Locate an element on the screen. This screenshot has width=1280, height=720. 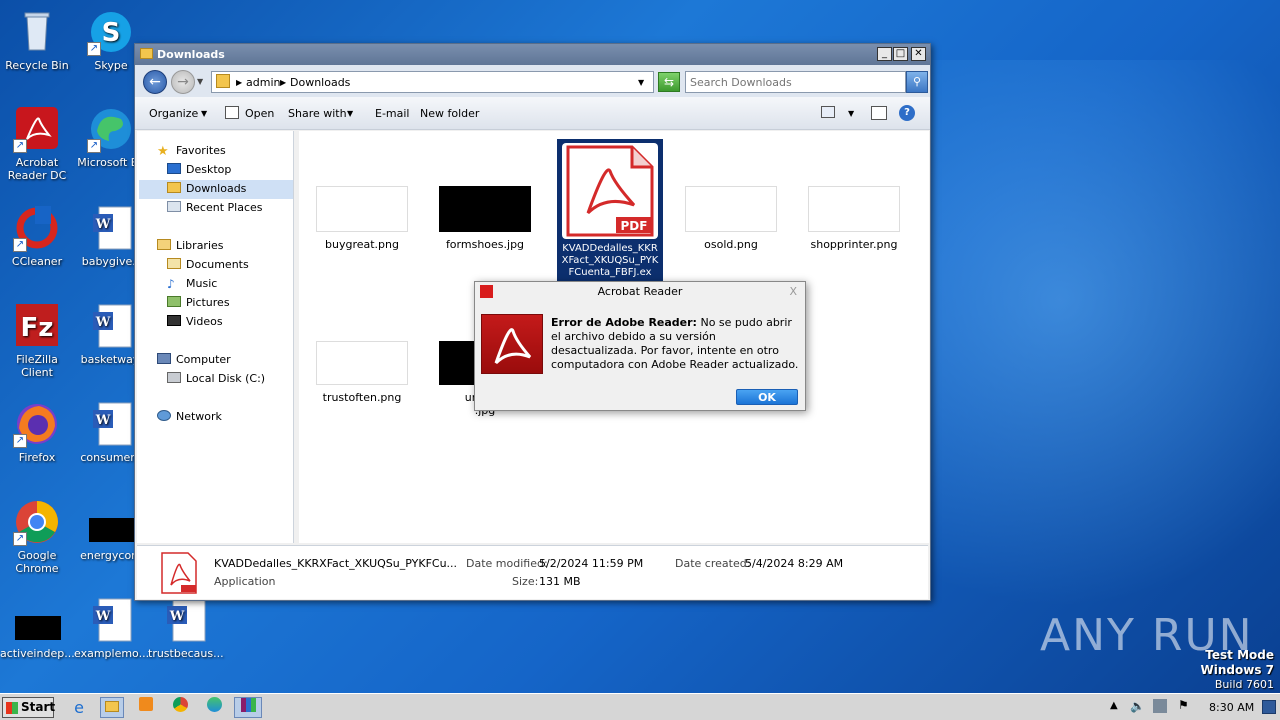
new-folder-button: New folder is located at coordinates (449, 113).